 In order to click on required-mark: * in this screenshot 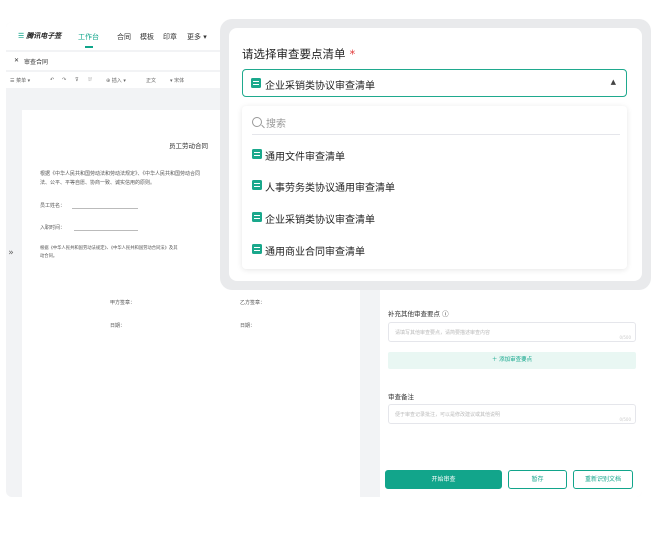, I will do `click(352, 54)`.